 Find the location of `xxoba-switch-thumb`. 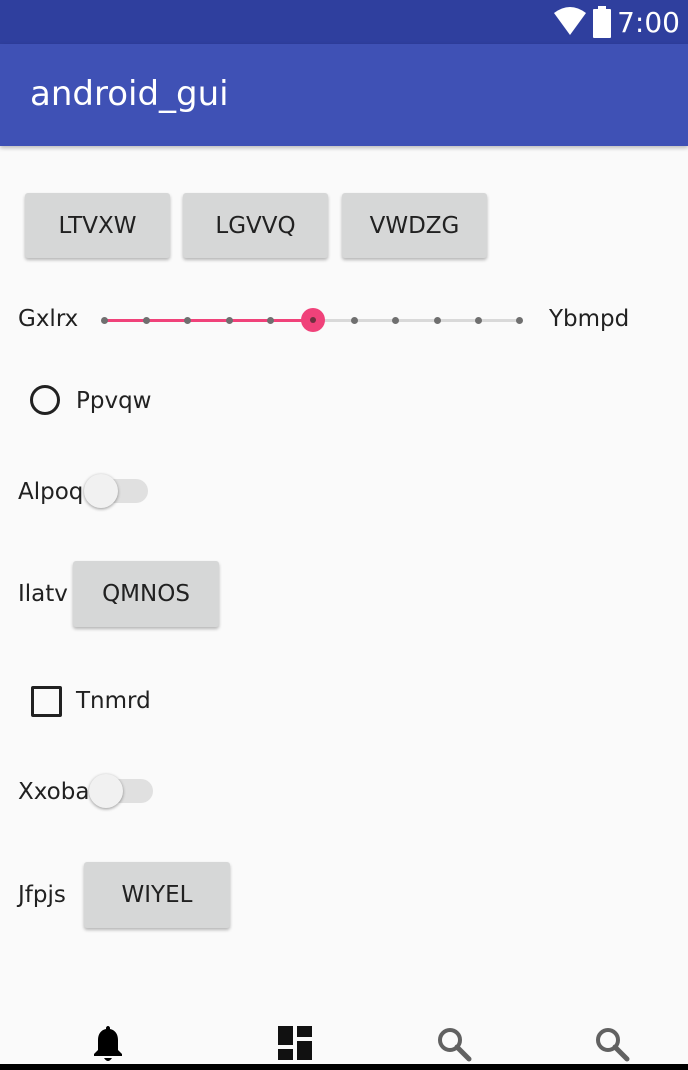

xxoba-switch-thumb is located at coordinates (106, 791).